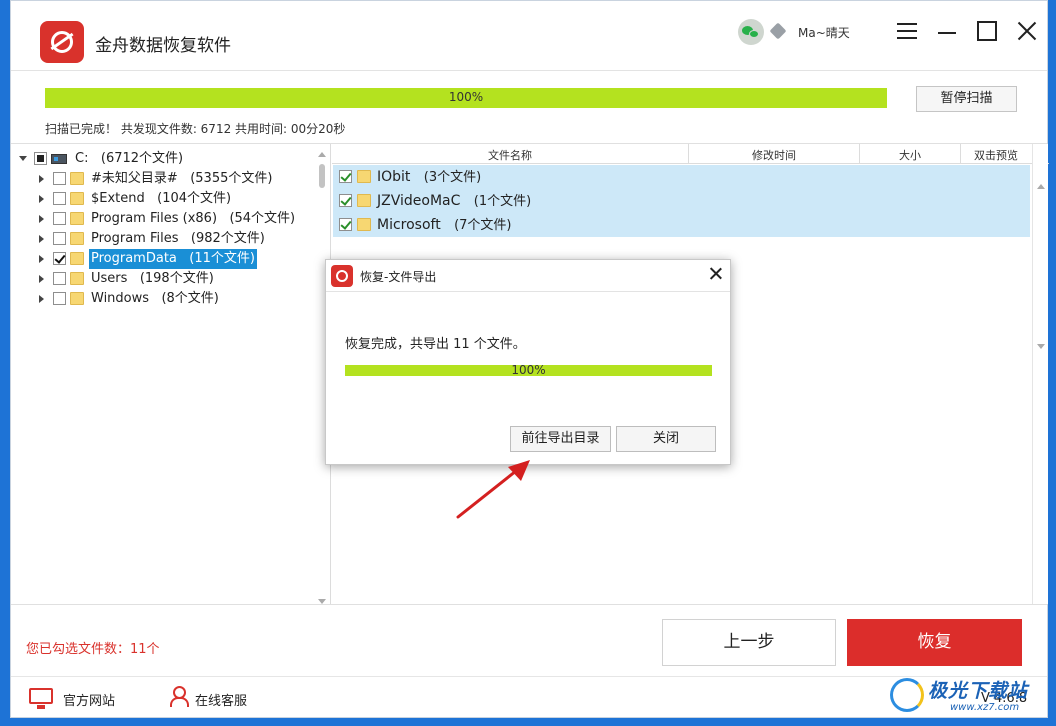 This screenshot has height=726, width=1056. What do you see at coordinates (774, 155) in the screenshot?
I see `column-header-modified: 修改时间` at bounding box center [774, 155].